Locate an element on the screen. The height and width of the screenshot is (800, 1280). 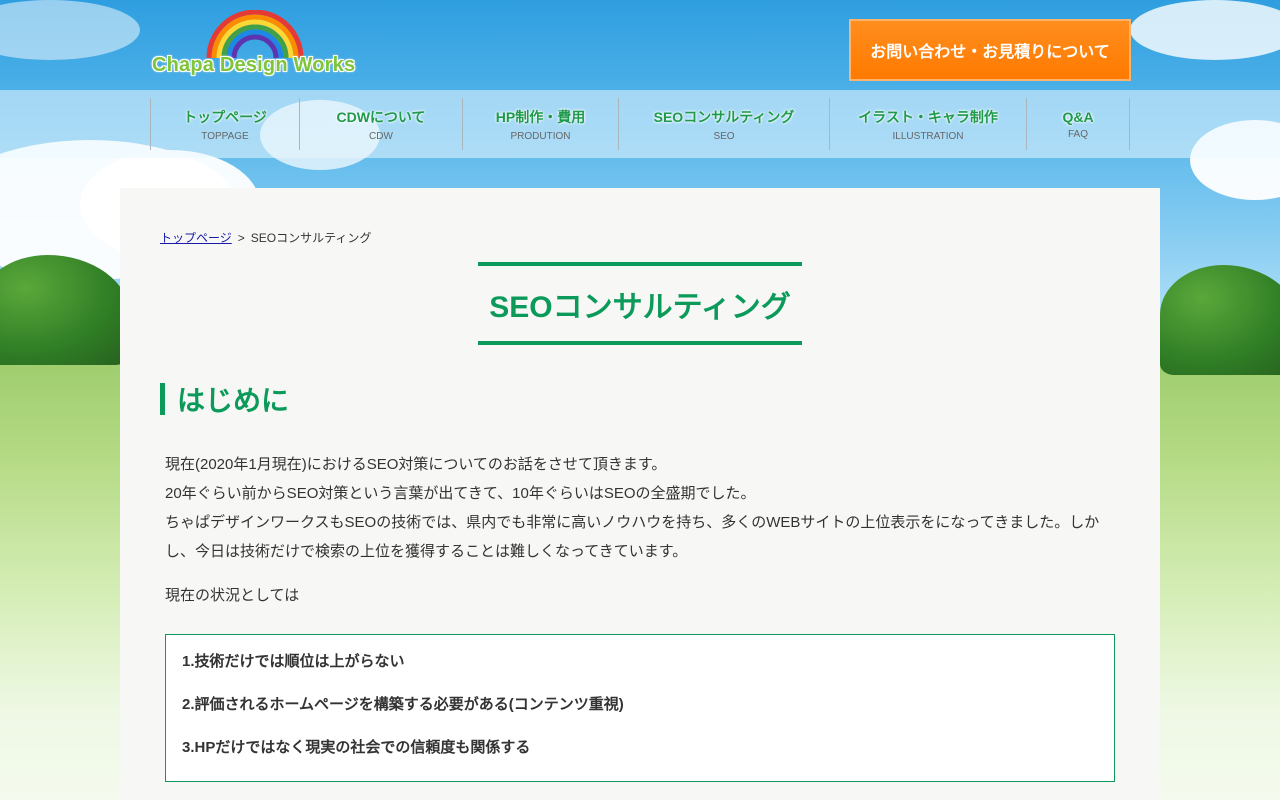
nav-item-label: CDWについて is located at coordinates (381, 116).